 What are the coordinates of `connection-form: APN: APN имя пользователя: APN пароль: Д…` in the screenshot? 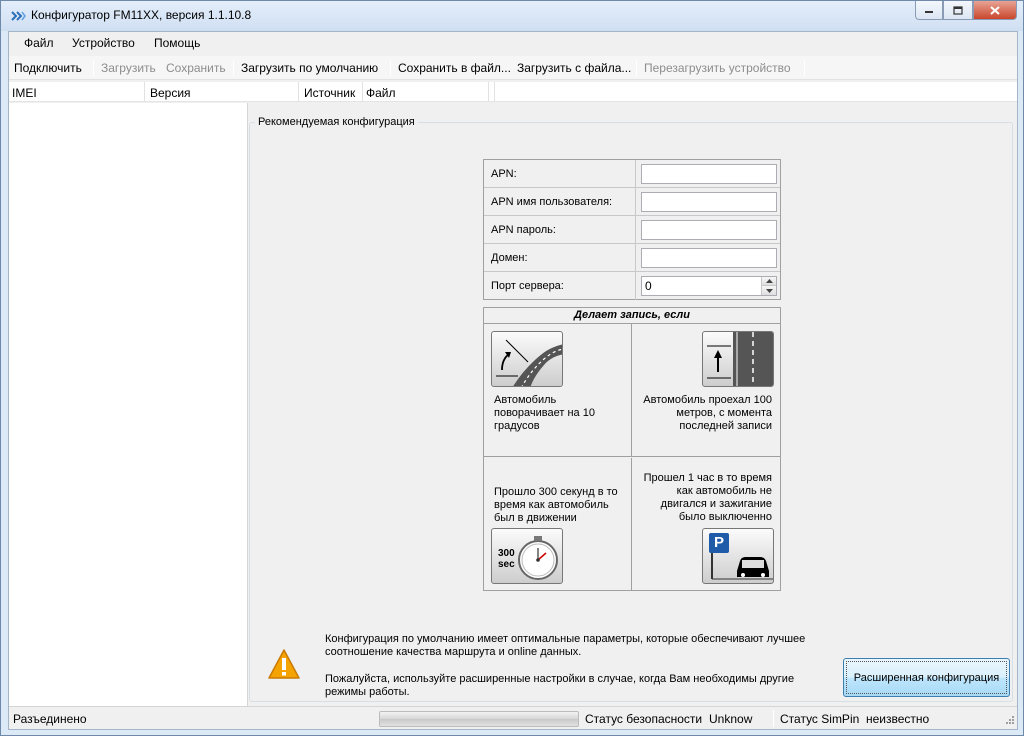 It's located at (632, 229).